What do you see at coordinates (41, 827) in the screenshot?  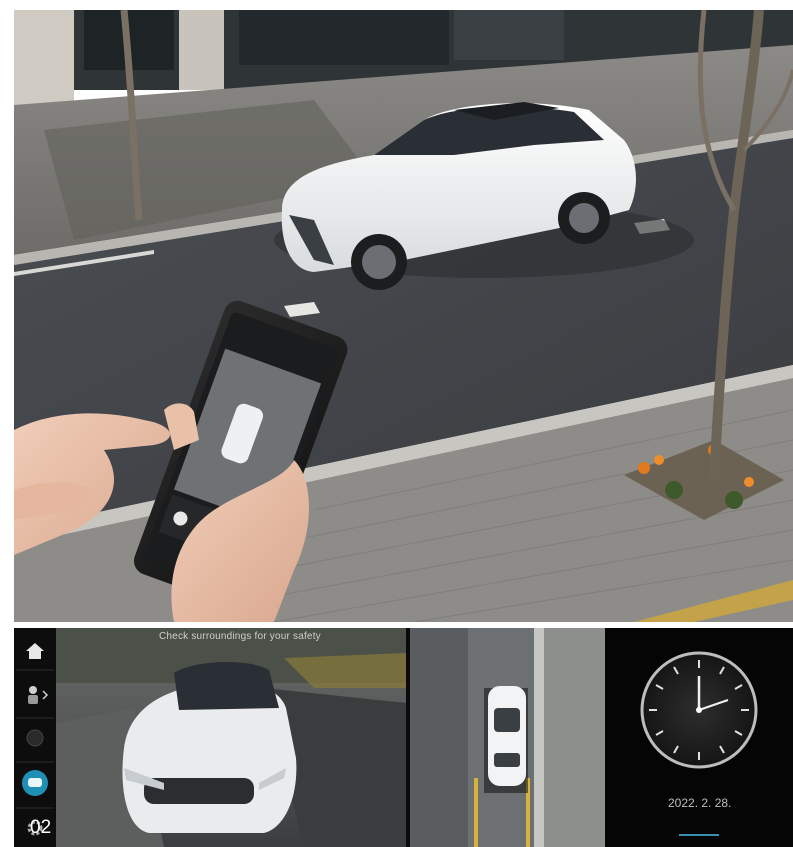 I see `image-number: 02` at bounding box center [41, 827].